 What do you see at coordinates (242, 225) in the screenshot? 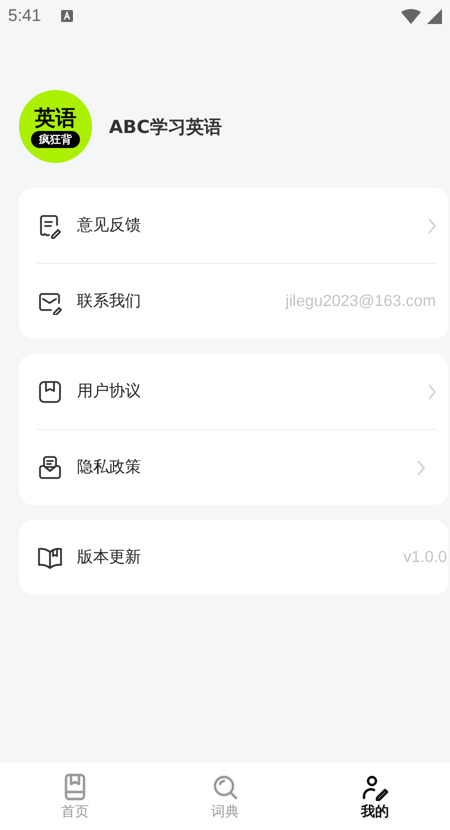
I see `settings-row: 意见反馈` at bounding box center [242, 225].